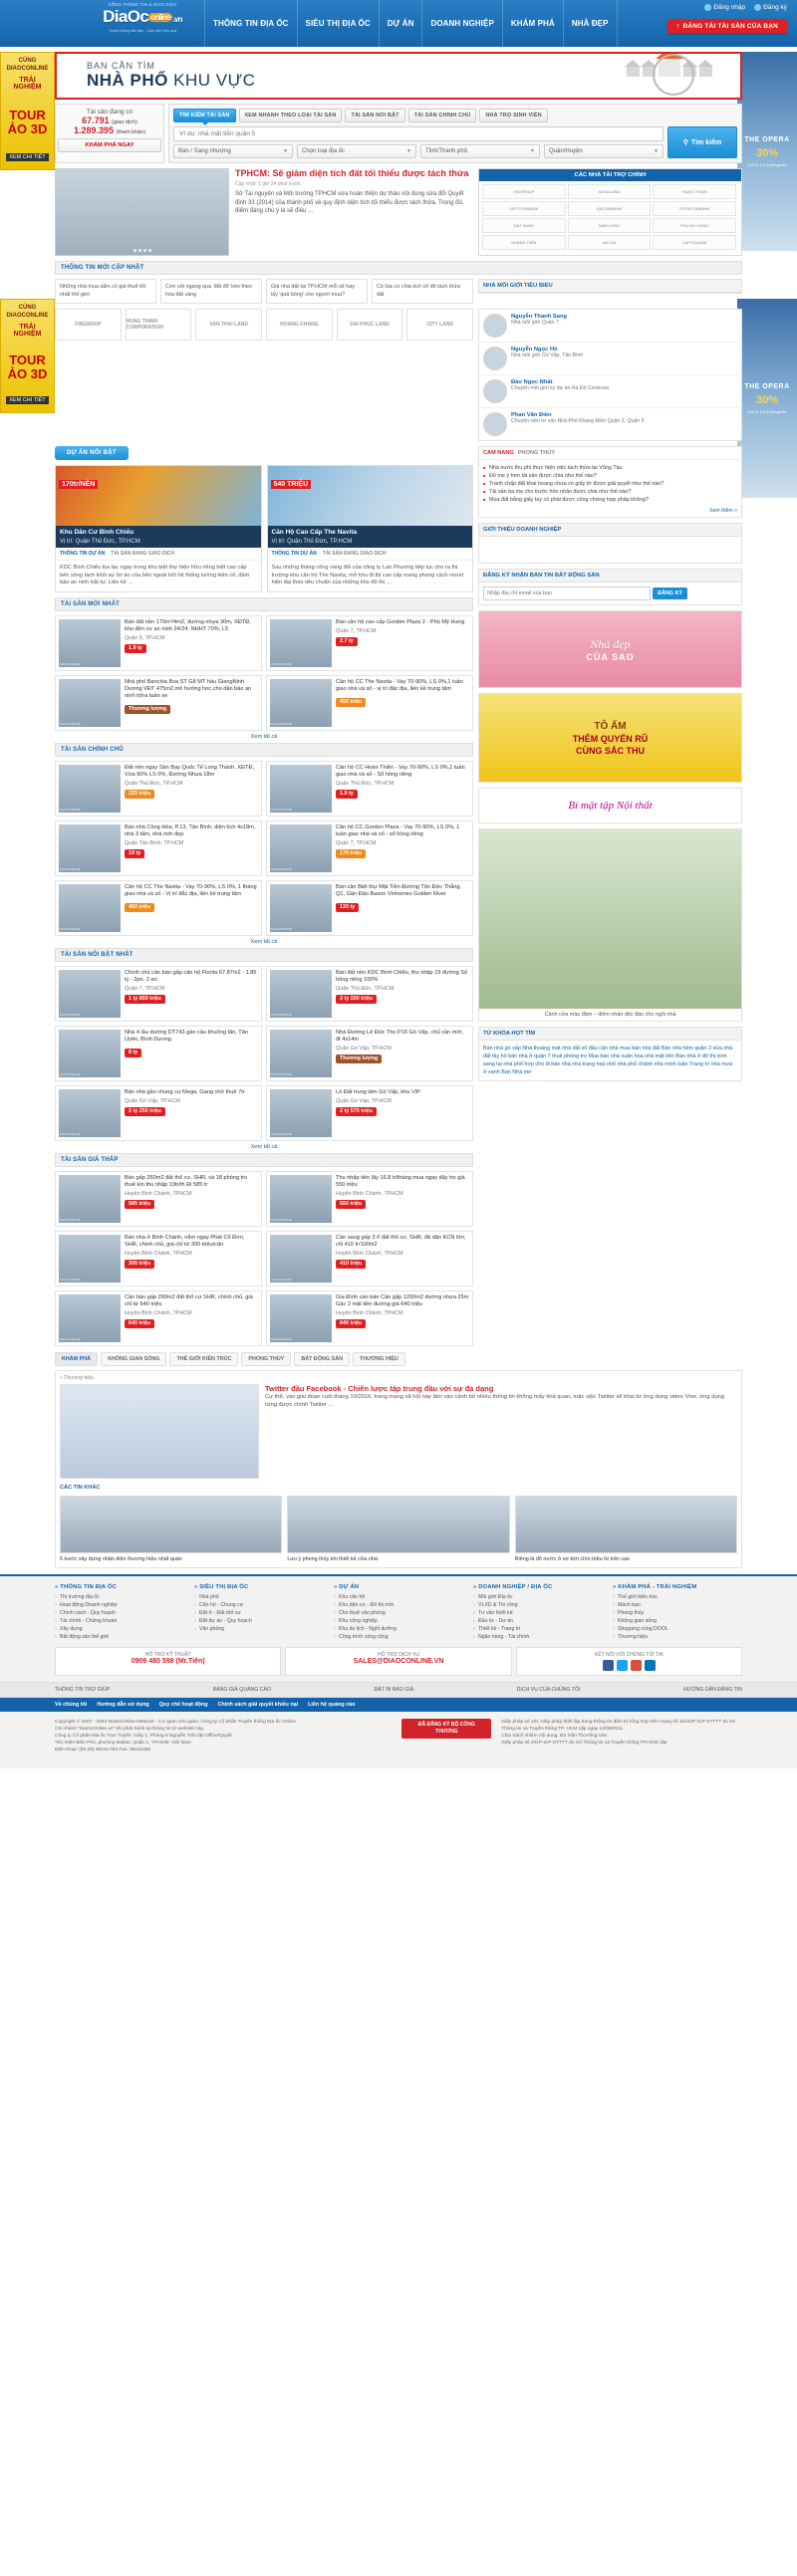 Image resolution: width=797 pixels, height=2576 pixels. Describe the element at coordinates (142, 212) in the screenshot. I see `featured-news-image` at that location.